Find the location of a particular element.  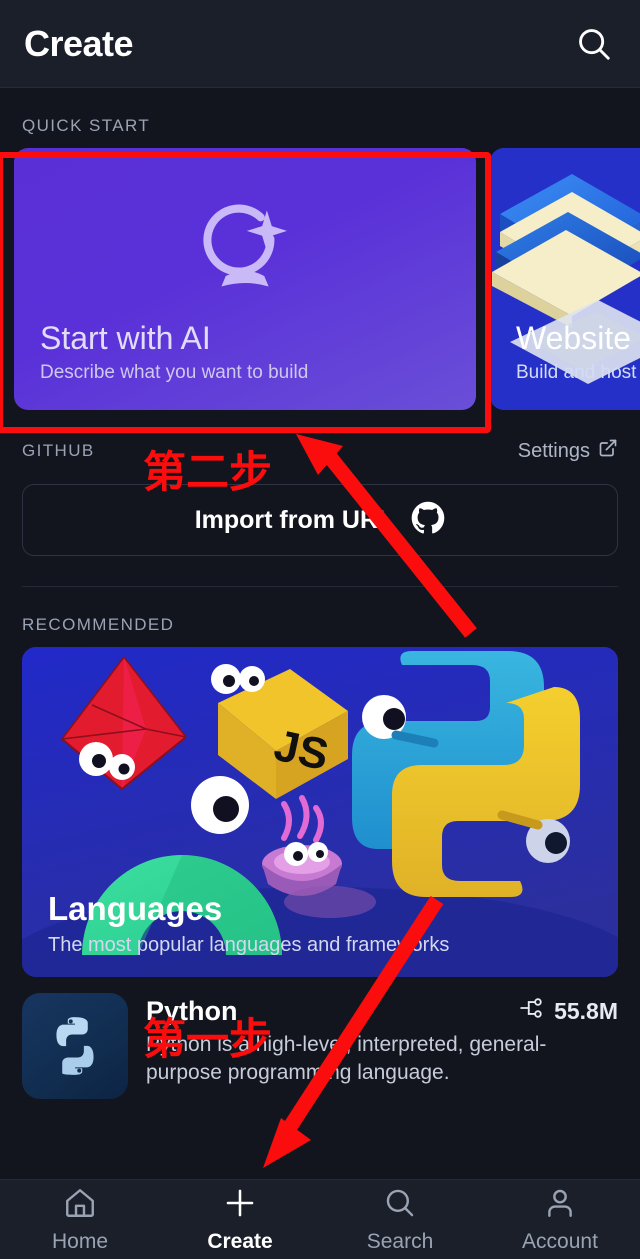

ai-sparkle-crystal-ball-icon is located at coordinates (245, 248).